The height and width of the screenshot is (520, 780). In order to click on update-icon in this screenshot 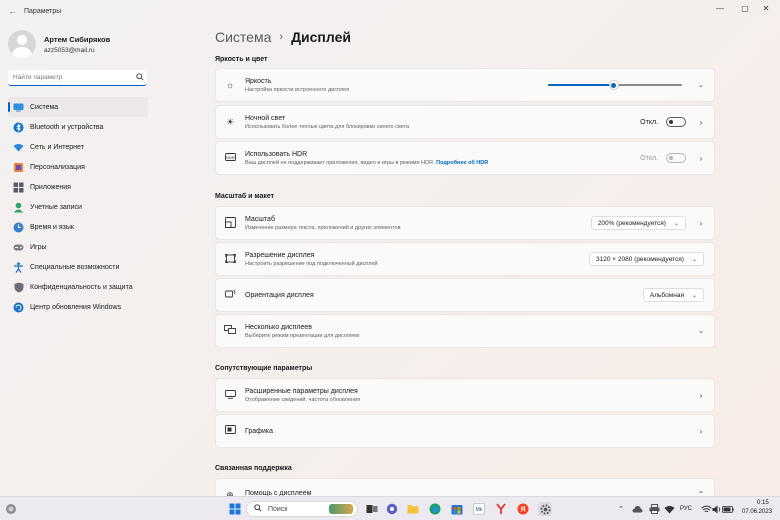, I will do `click(18, 307)`.